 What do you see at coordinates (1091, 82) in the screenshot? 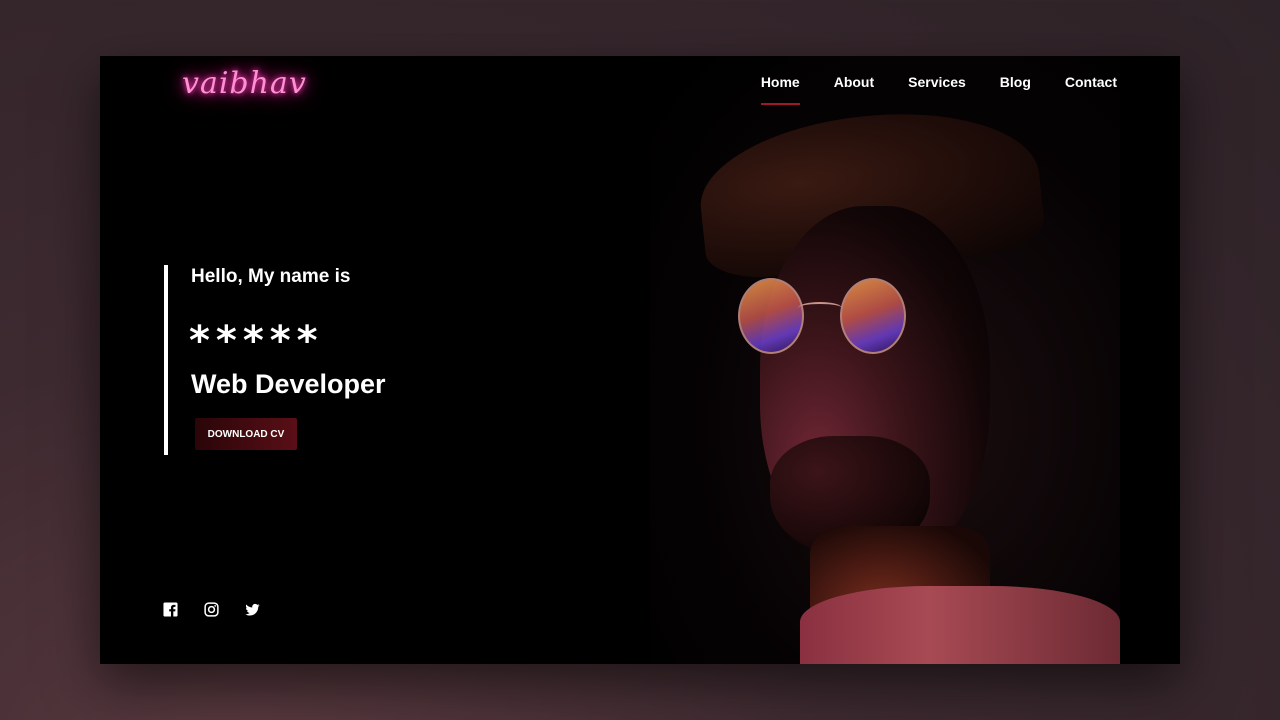
I see `nav-item-contact: Contact` at bounding box center [1091, 82].